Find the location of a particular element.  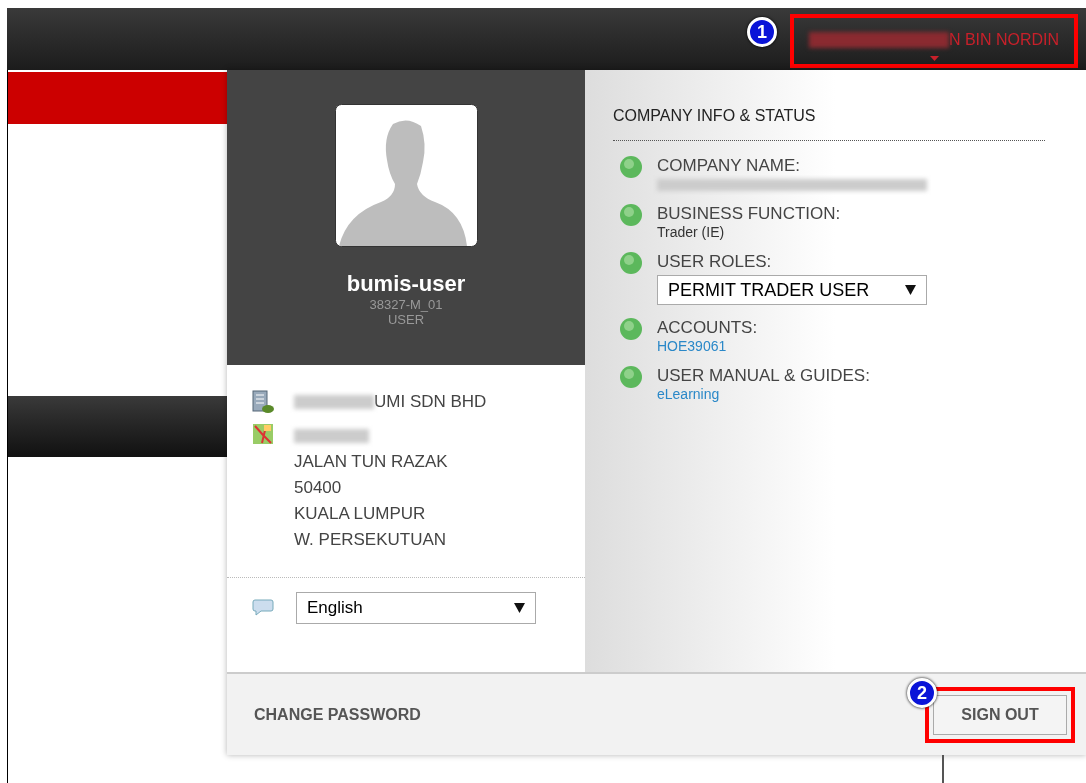

user-role: USER is located at coordinates (406, 319).